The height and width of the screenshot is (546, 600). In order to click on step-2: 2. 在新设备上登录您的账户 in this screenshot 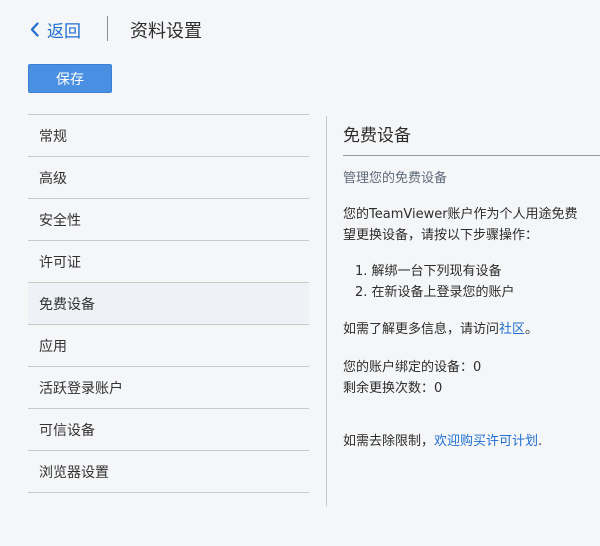, I will do `click(435, 292)`.